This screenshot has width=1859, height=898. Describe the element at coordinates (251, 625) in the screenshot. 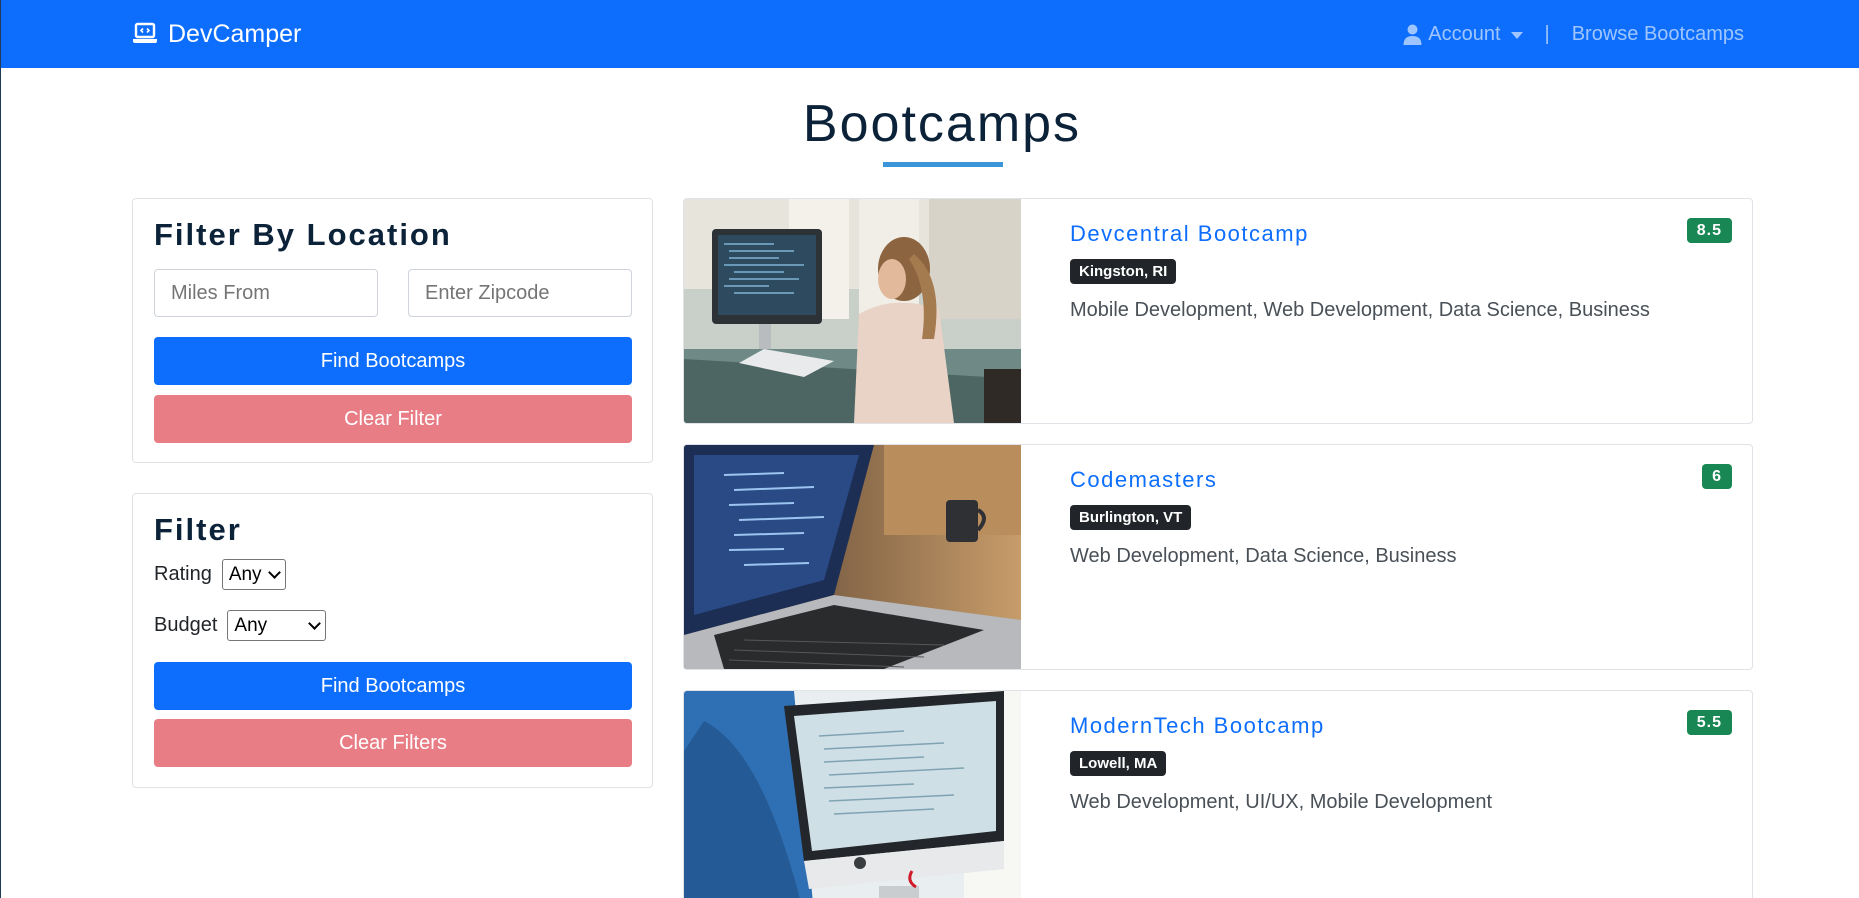

I see `budget-select-value: Any` at that location.